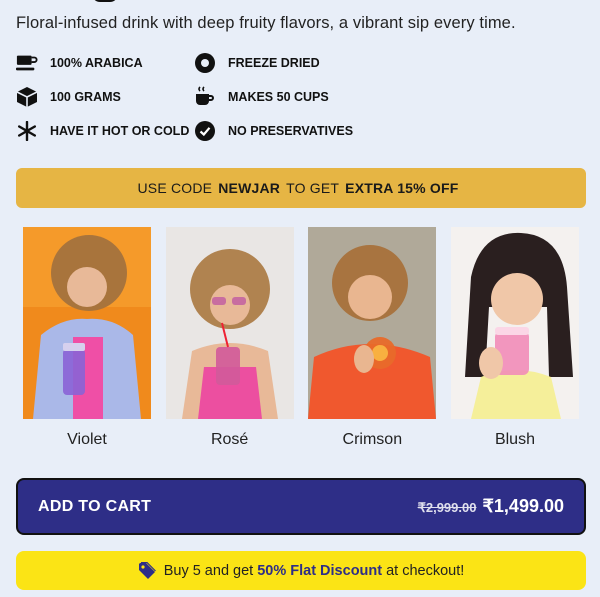 The height and width of the screenshot is (597, 600). What do you see at coordinates (205, 63) in the screenshot?
I see `freeze-dried-icon` at bounding box center [205, 63].